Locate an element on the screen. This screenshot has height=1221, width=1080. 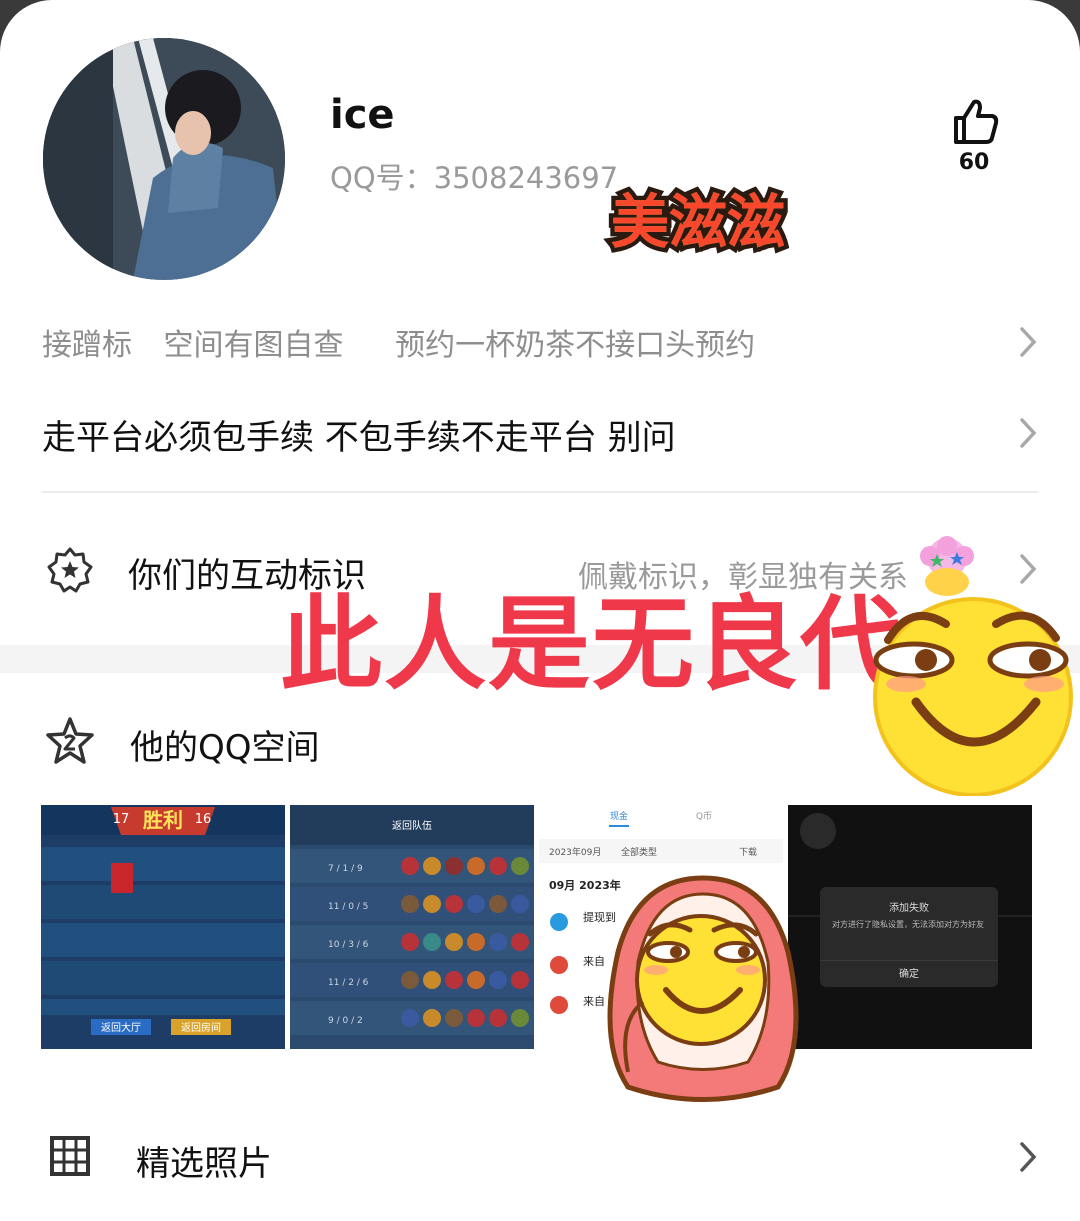
signature-text: 走平台必须包手续 不包手续不走平台 别问 is located at coordinates (359, 438).